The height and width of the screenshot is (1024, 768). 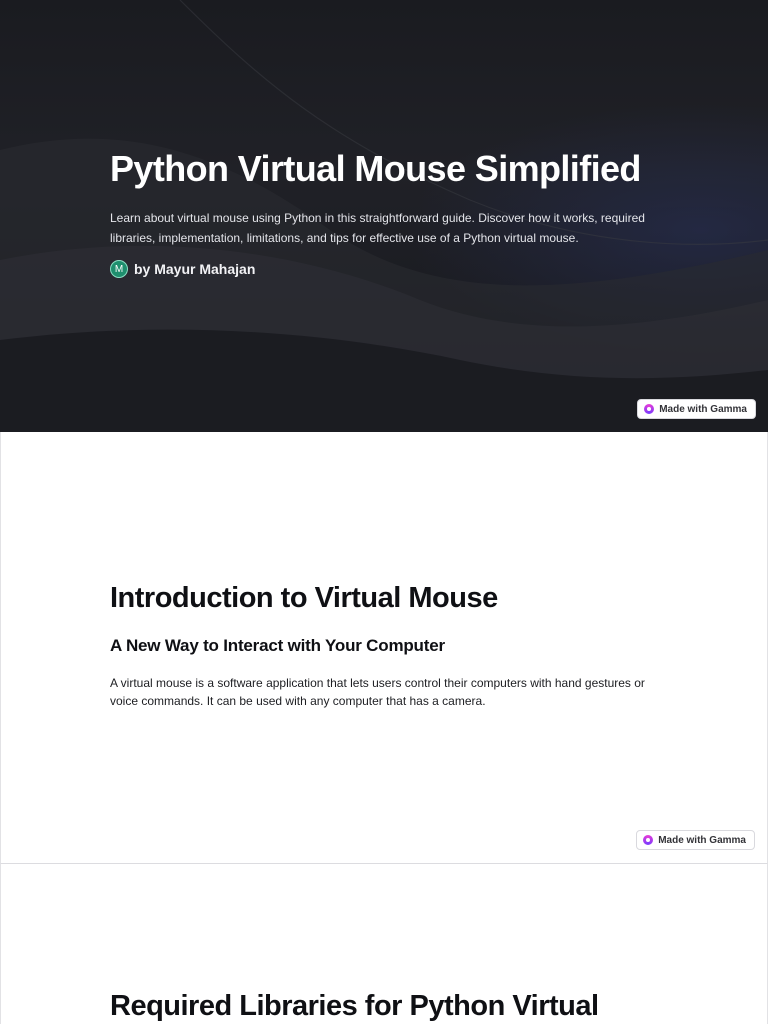 What do you see at coordinates (195, 269) in the screenshot?
I see `author-name: by Mayur Mahajan` at bounding box center [195, 269].